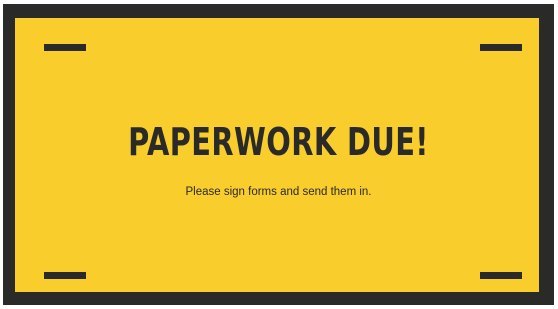  What do you see at coordinates (278, 142) in the screenshot?
I see `notice-headline: PAPERWORK DUE!` at bounding box center [278, 142].